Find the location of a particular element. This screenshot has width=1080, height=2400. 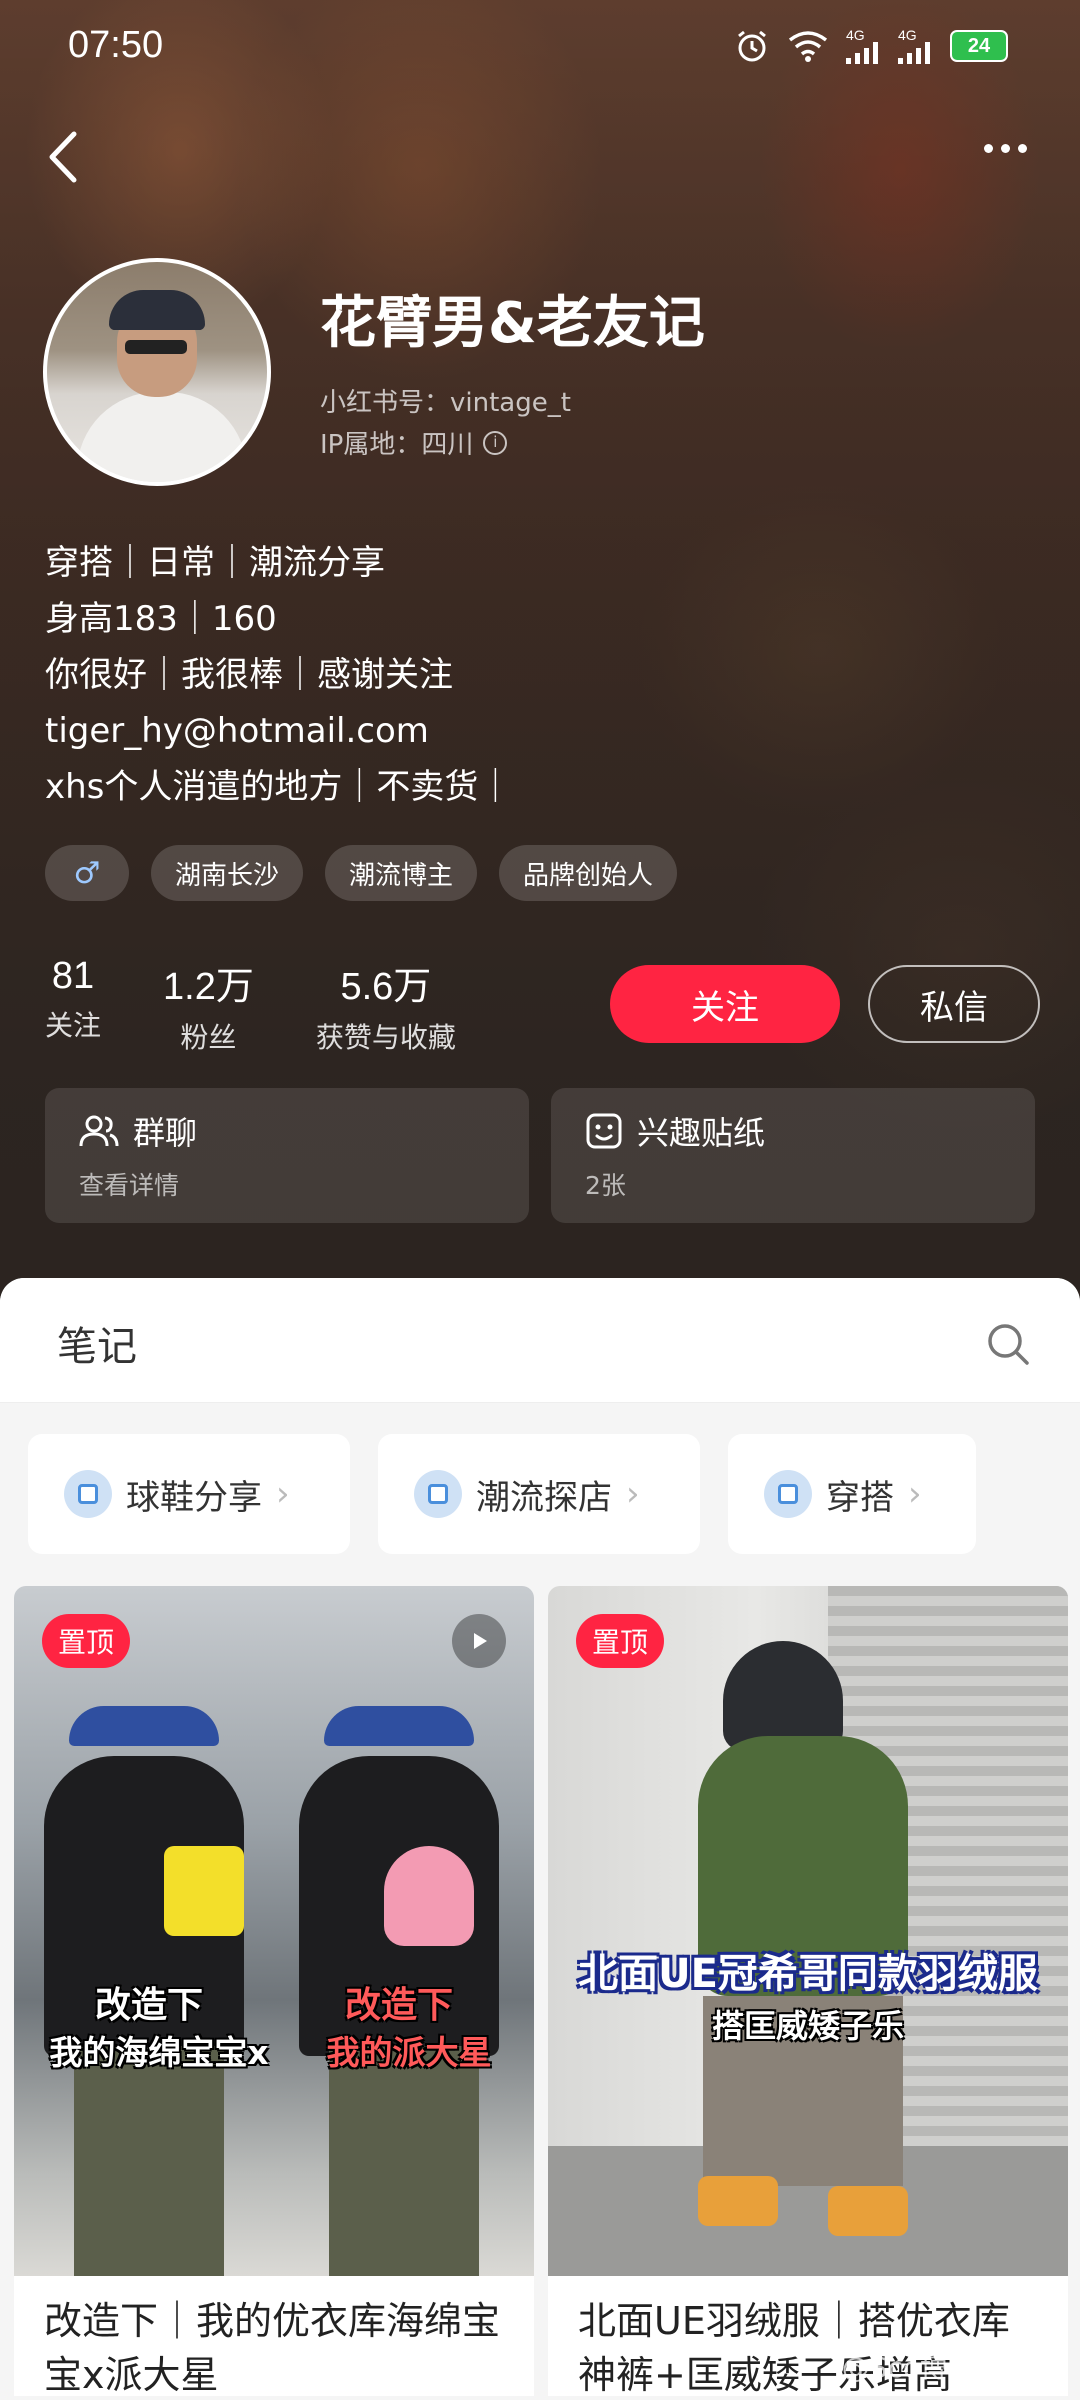

tab-notes: 笔记 is located at coordinates (97, 1343).